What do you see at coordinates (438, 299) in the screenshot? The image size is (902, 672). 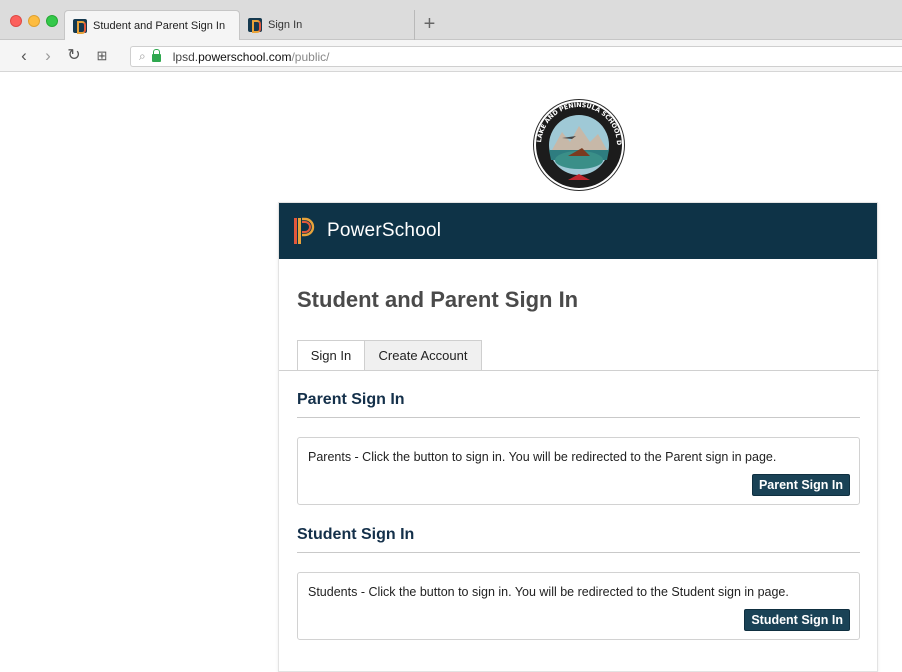 I see `page-title: Student and Parent Sign In` at bounding box center [438, 299].